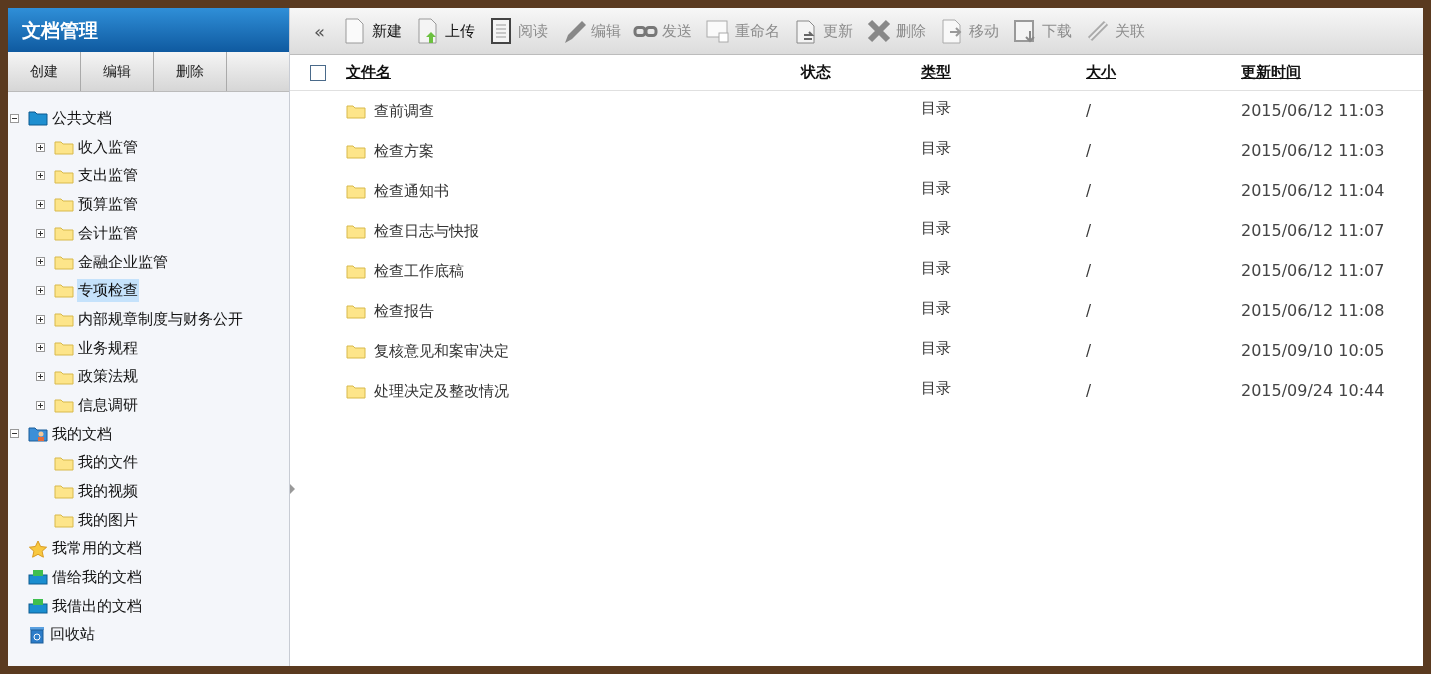 The image size is (1431, 674). What do you see at coordinates (861, 72) in the screenshot?
I see `column-header: 状态` at bounding box center [861, 72].